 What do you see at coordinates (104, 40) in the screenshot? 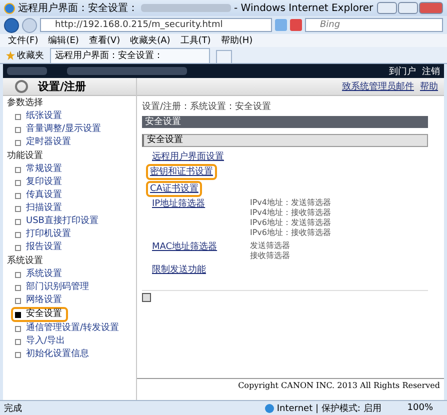
I see `menu-item: 查看(V)` at bounding box center [104, 40].